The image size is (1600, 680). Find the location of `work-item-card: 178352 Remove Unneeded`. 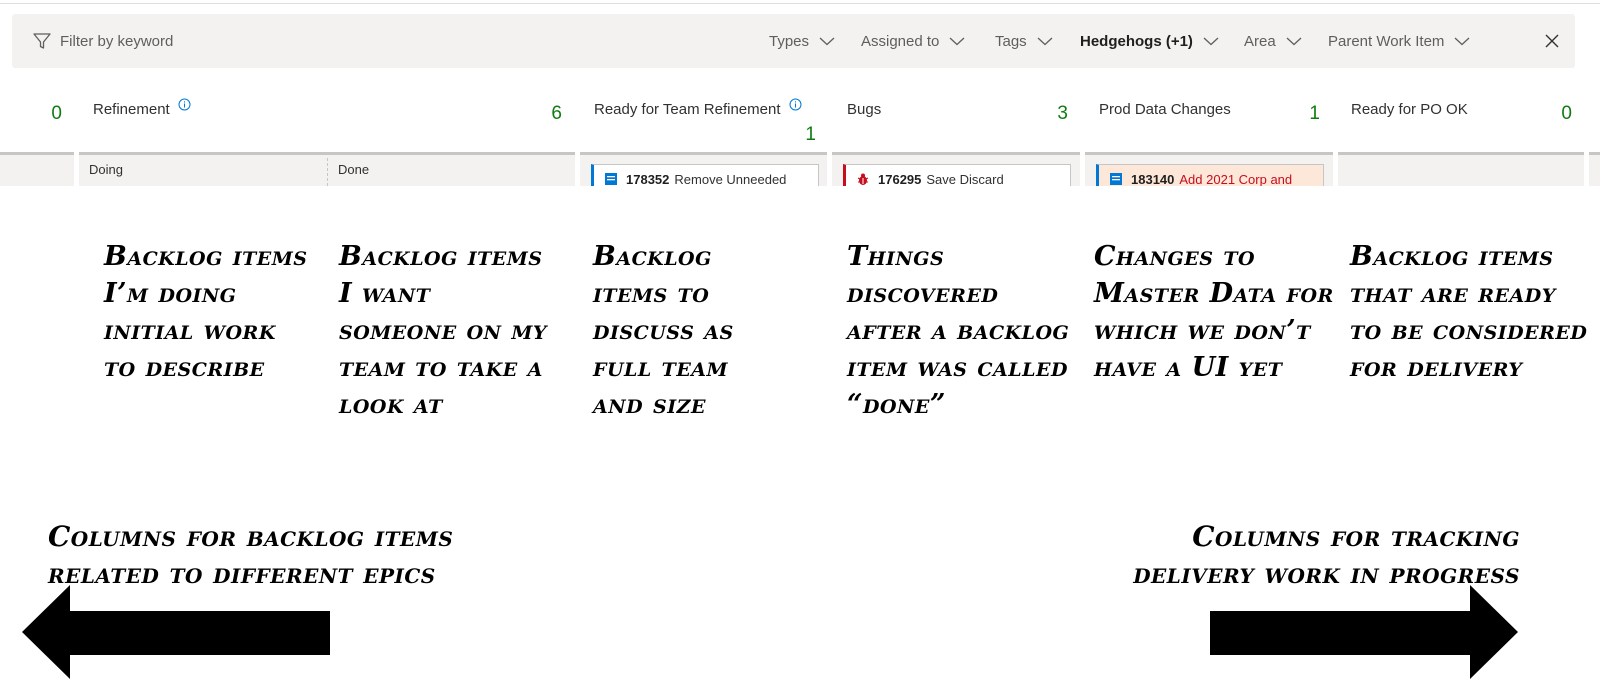

work-item-card: 178352 Remove Unneeded is located at coordinates (705, 175).